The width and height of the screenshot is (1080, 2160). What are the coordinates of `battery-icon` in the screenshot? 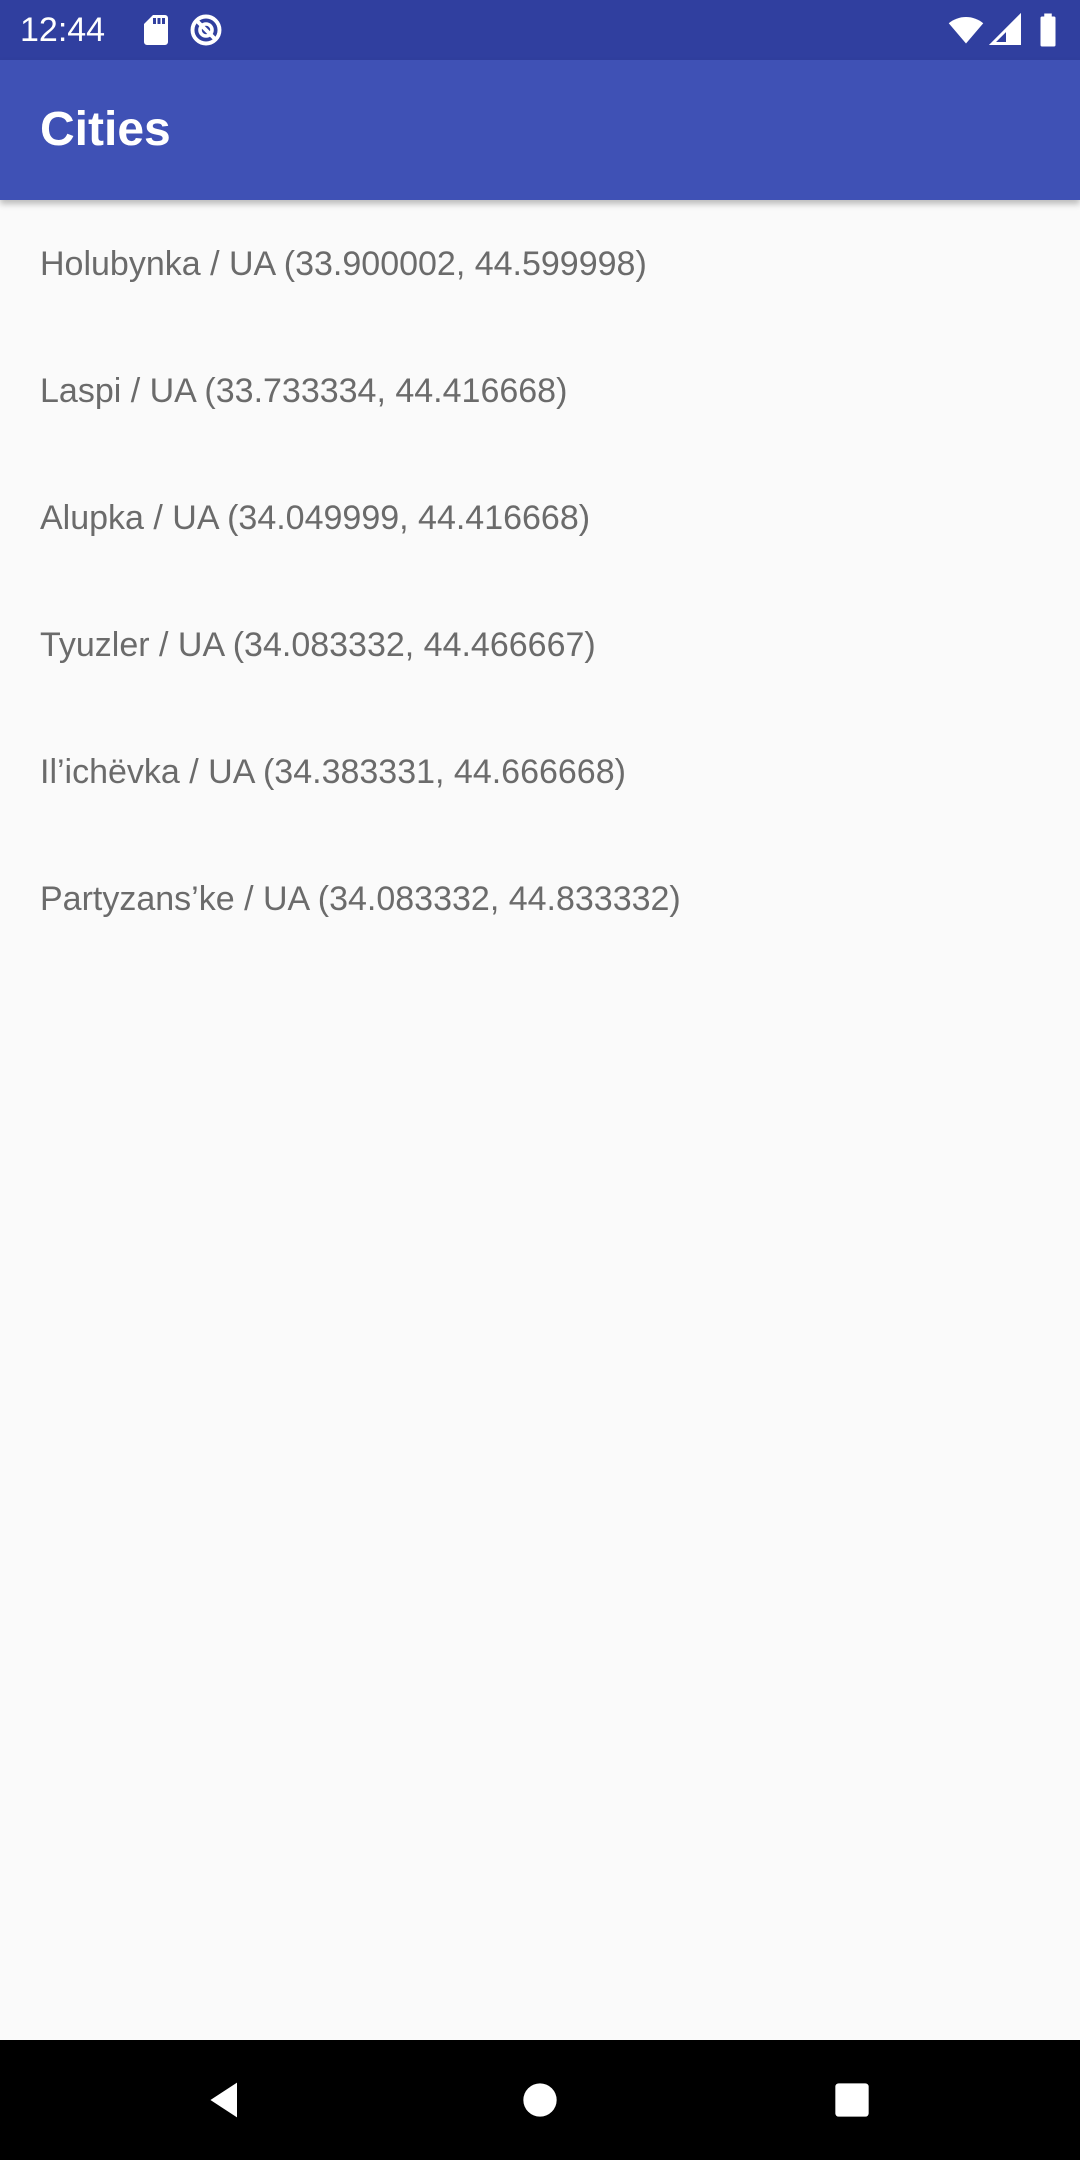 It's located at (1048, 30).